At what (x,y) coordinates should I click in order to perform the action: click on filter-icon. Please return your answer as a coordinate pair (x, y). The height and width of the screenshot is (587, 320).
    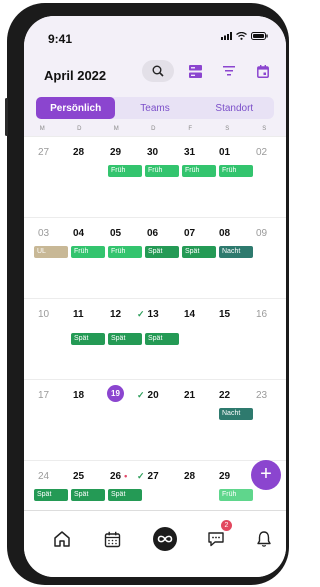
    Looking at the image, I should click on (229, 71).